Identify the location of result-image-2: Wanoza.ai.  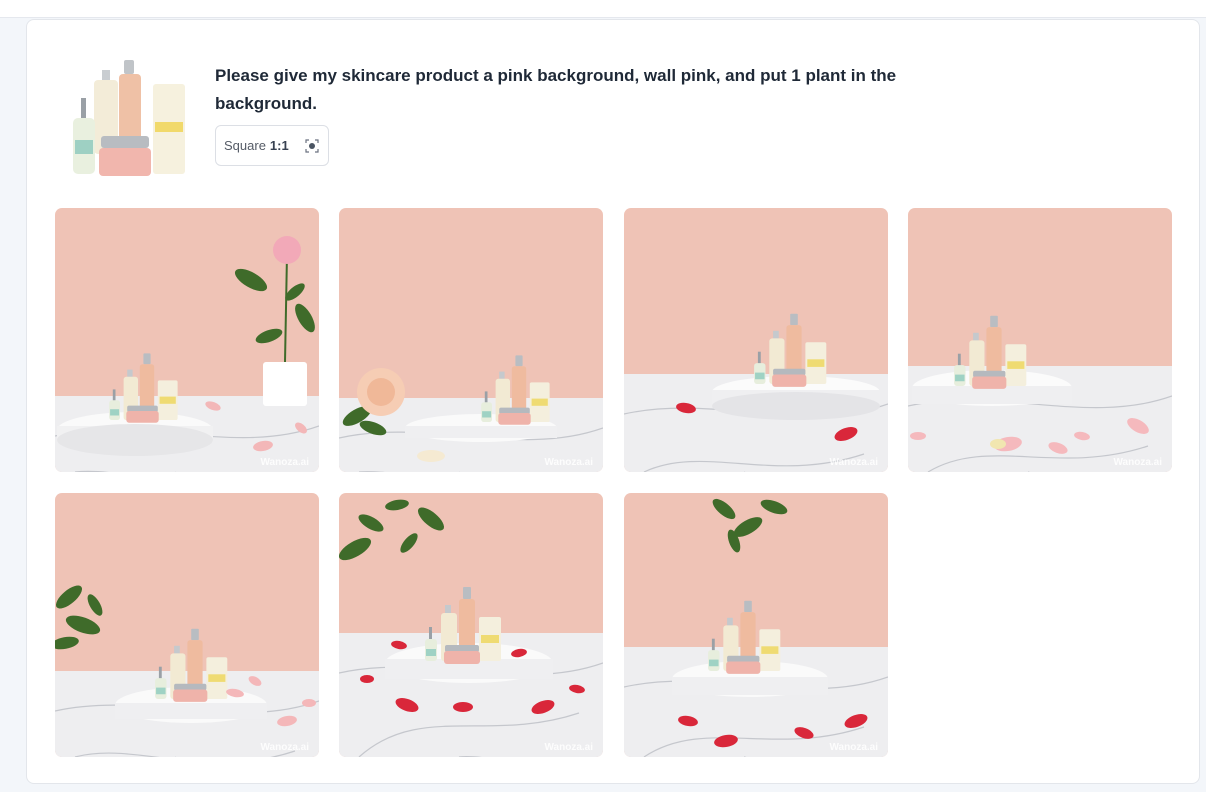
(471, 340).